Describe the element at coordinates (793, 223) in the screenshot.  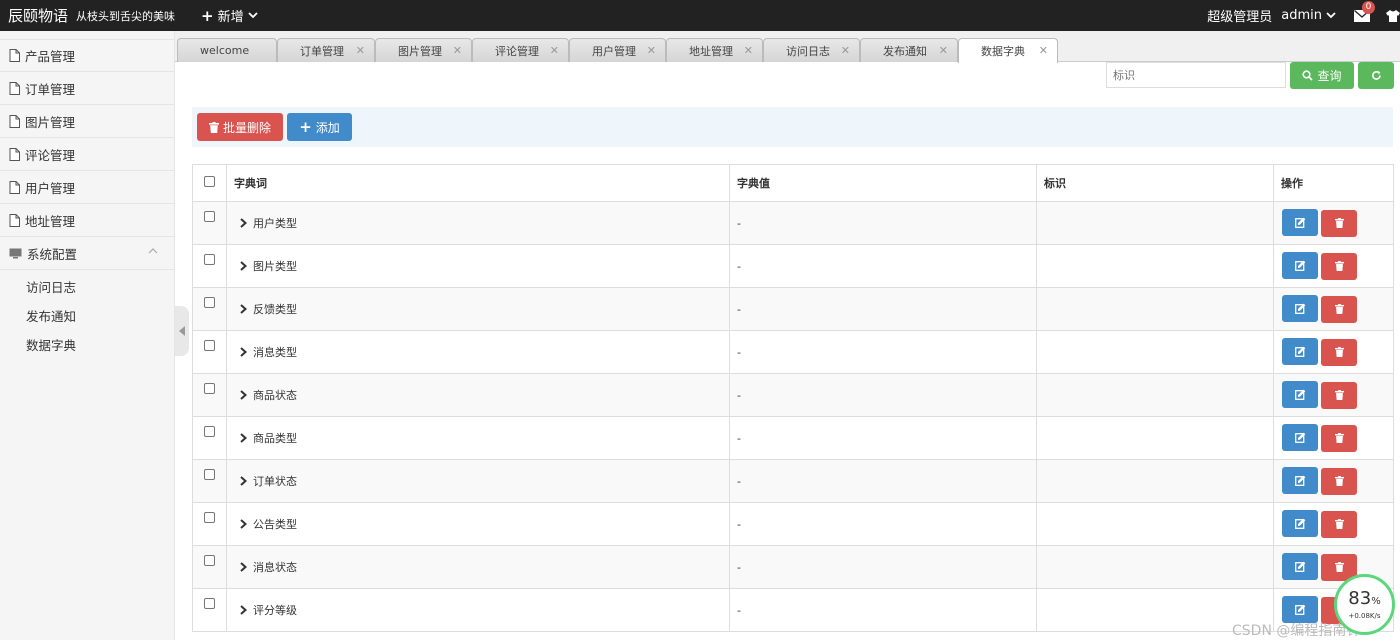
I see `table-row: 用户类型 -` at that location.